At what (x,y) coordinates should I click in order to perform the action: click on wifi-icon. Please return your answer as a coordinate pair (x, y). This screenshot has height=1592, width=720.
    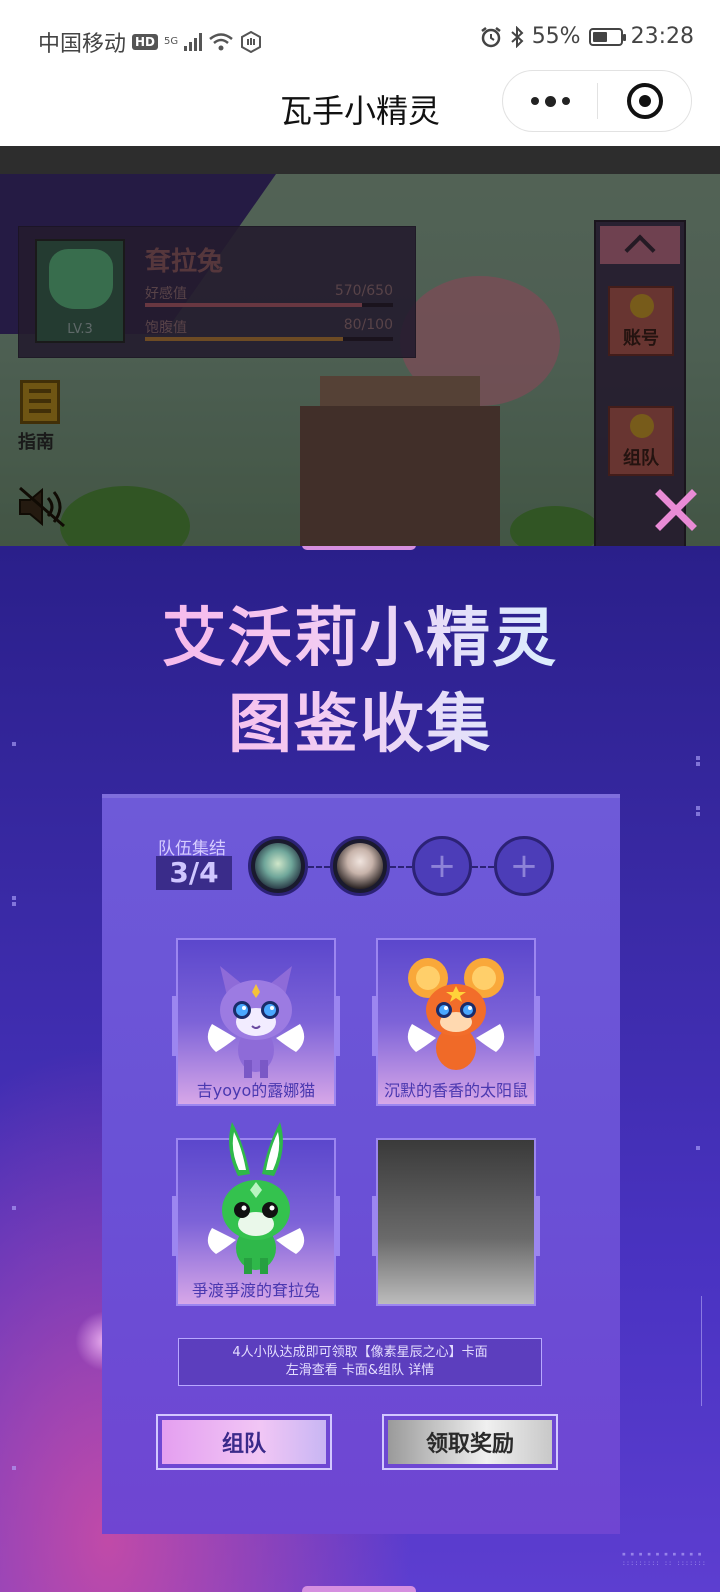
    Looking at the image, I should click on (221, 42).